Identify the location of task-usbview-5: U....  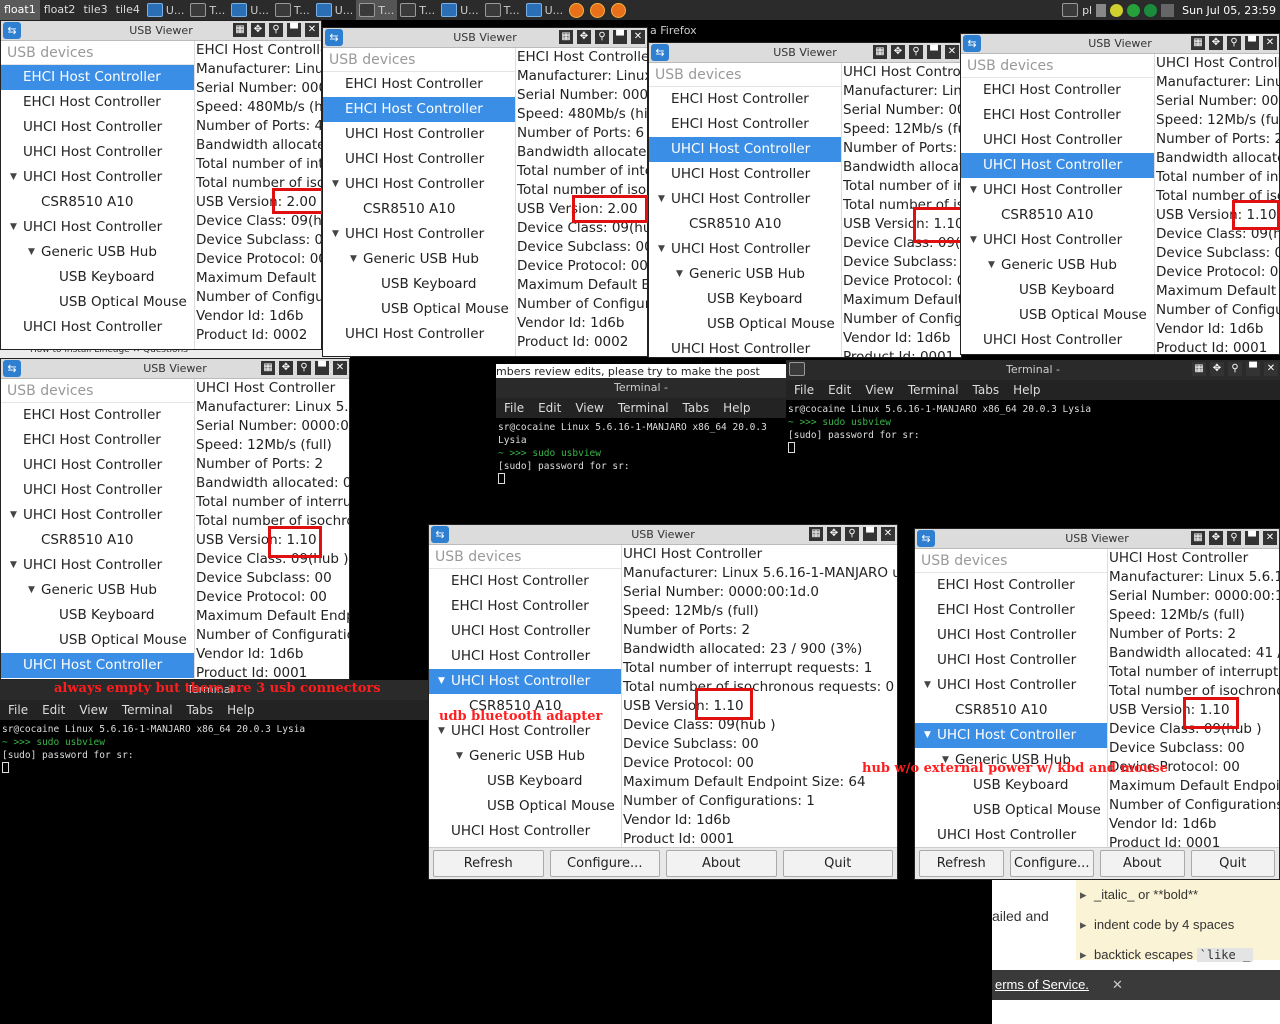
(545, 10).